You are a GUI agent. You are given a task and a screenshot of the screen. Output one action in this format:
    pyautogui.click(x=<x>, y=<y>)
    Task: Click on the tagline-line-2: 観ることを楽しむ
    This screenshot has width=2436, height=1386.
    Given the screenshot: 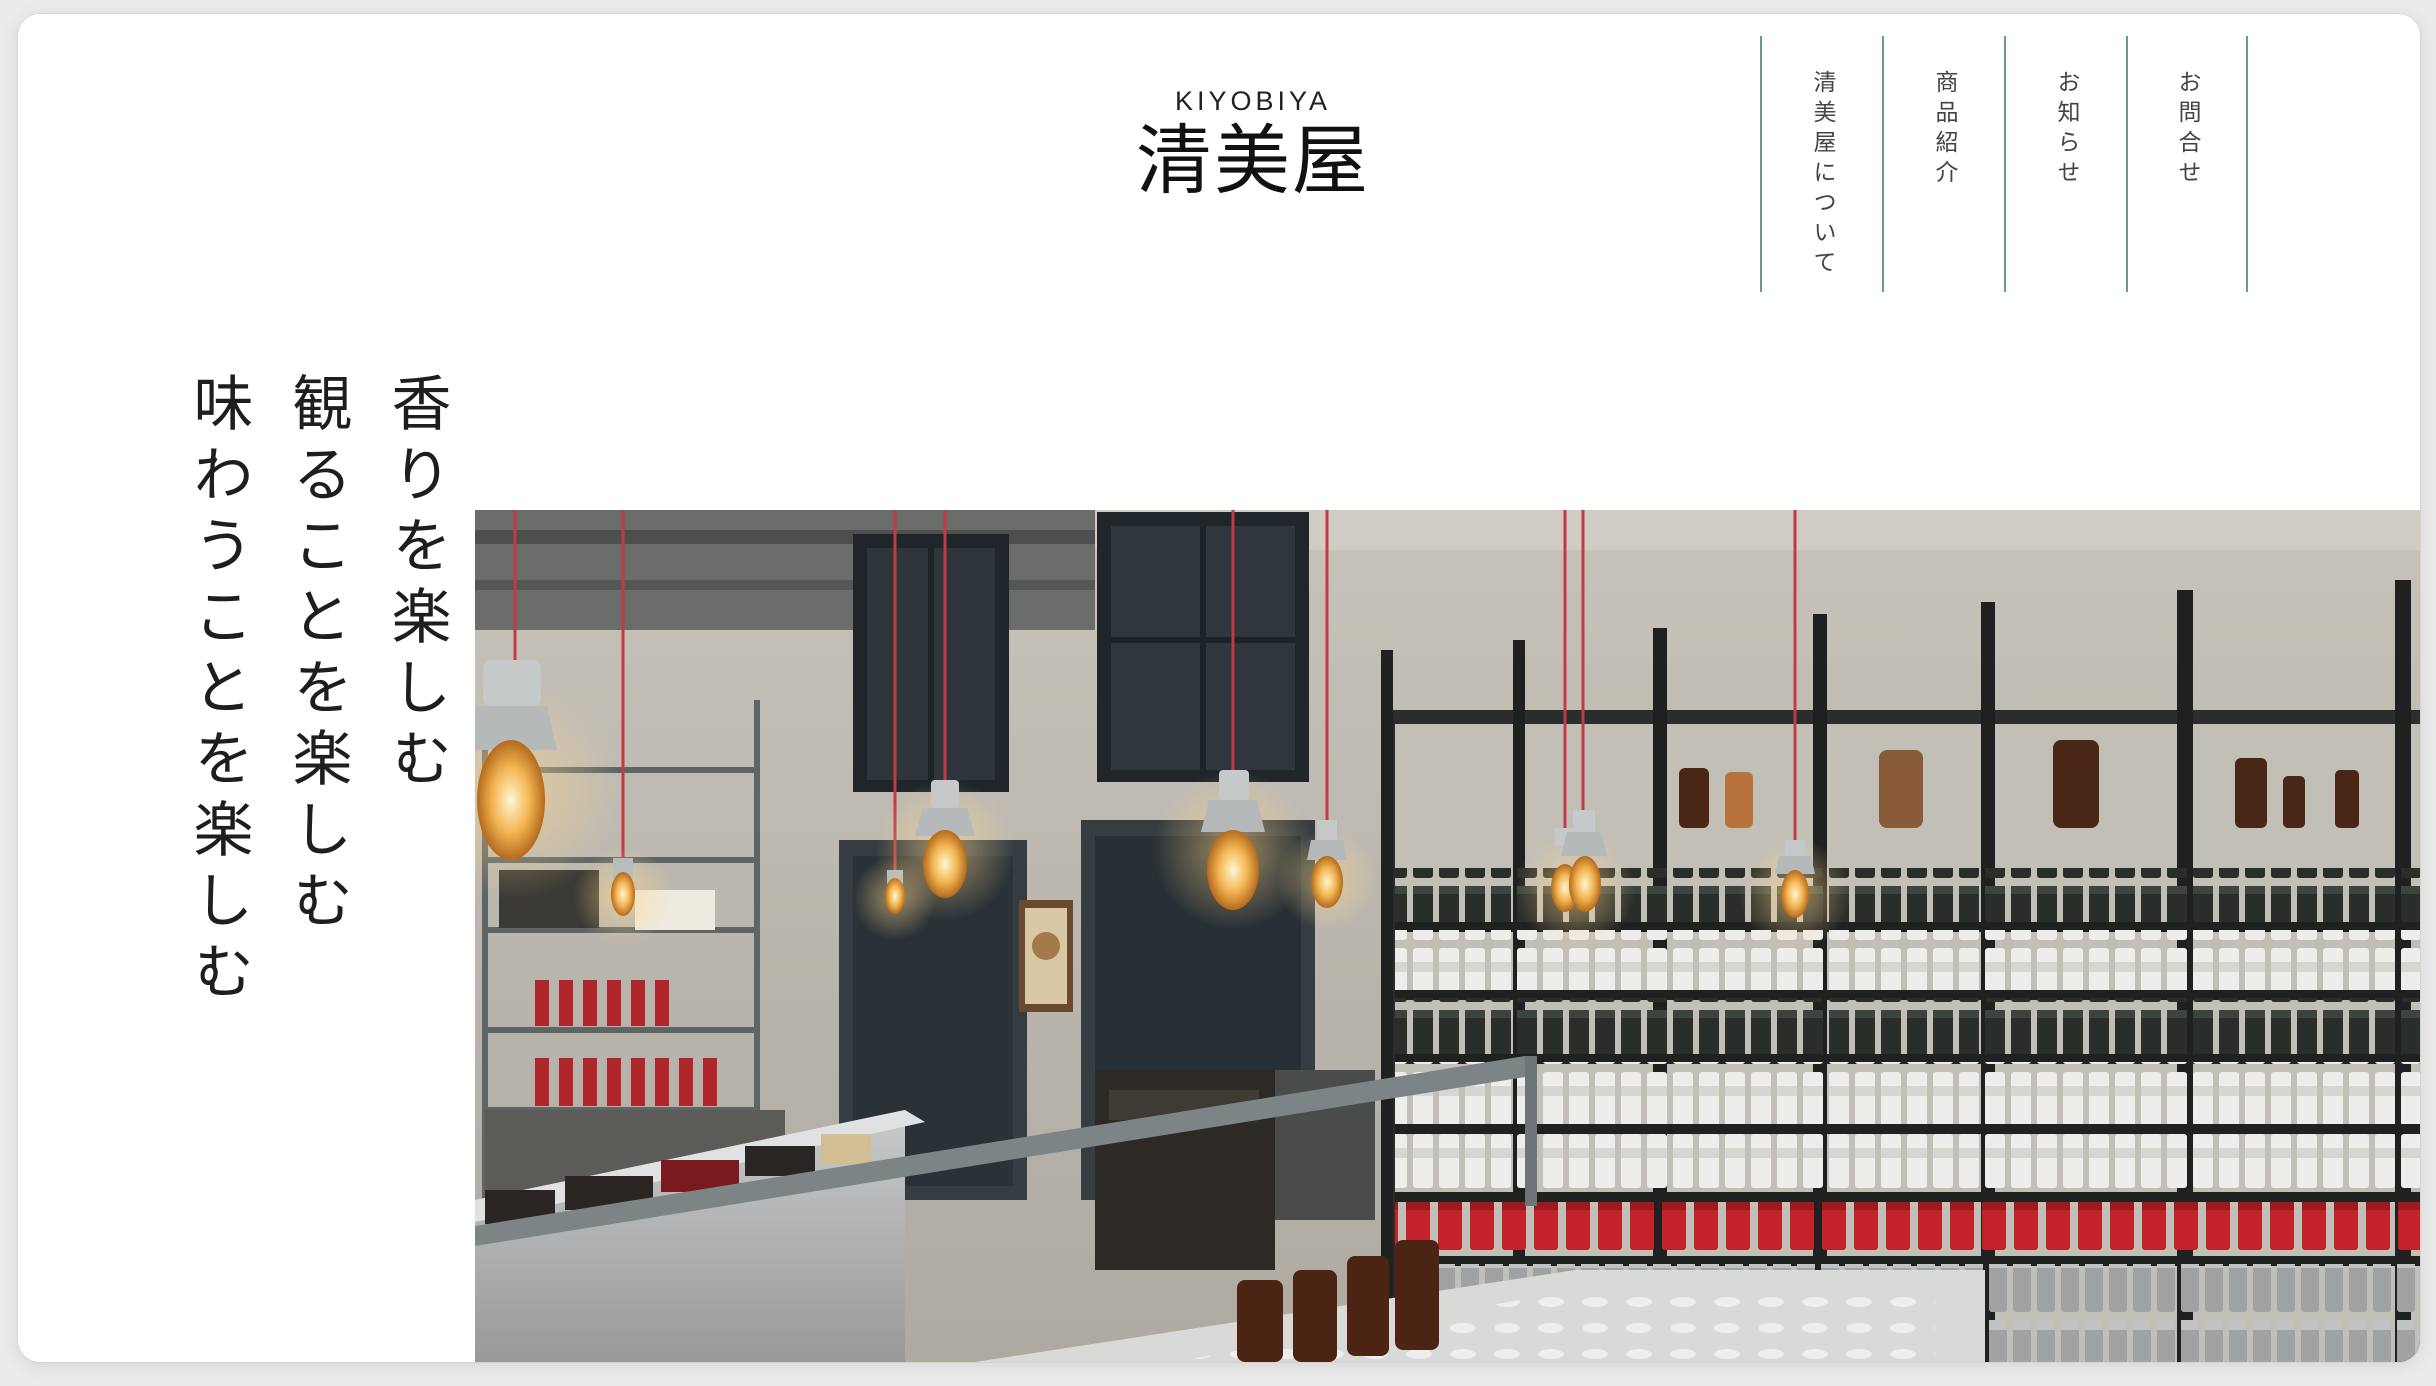 What is the action you would take?
    pyautogui.click(x=317, y=656)
    